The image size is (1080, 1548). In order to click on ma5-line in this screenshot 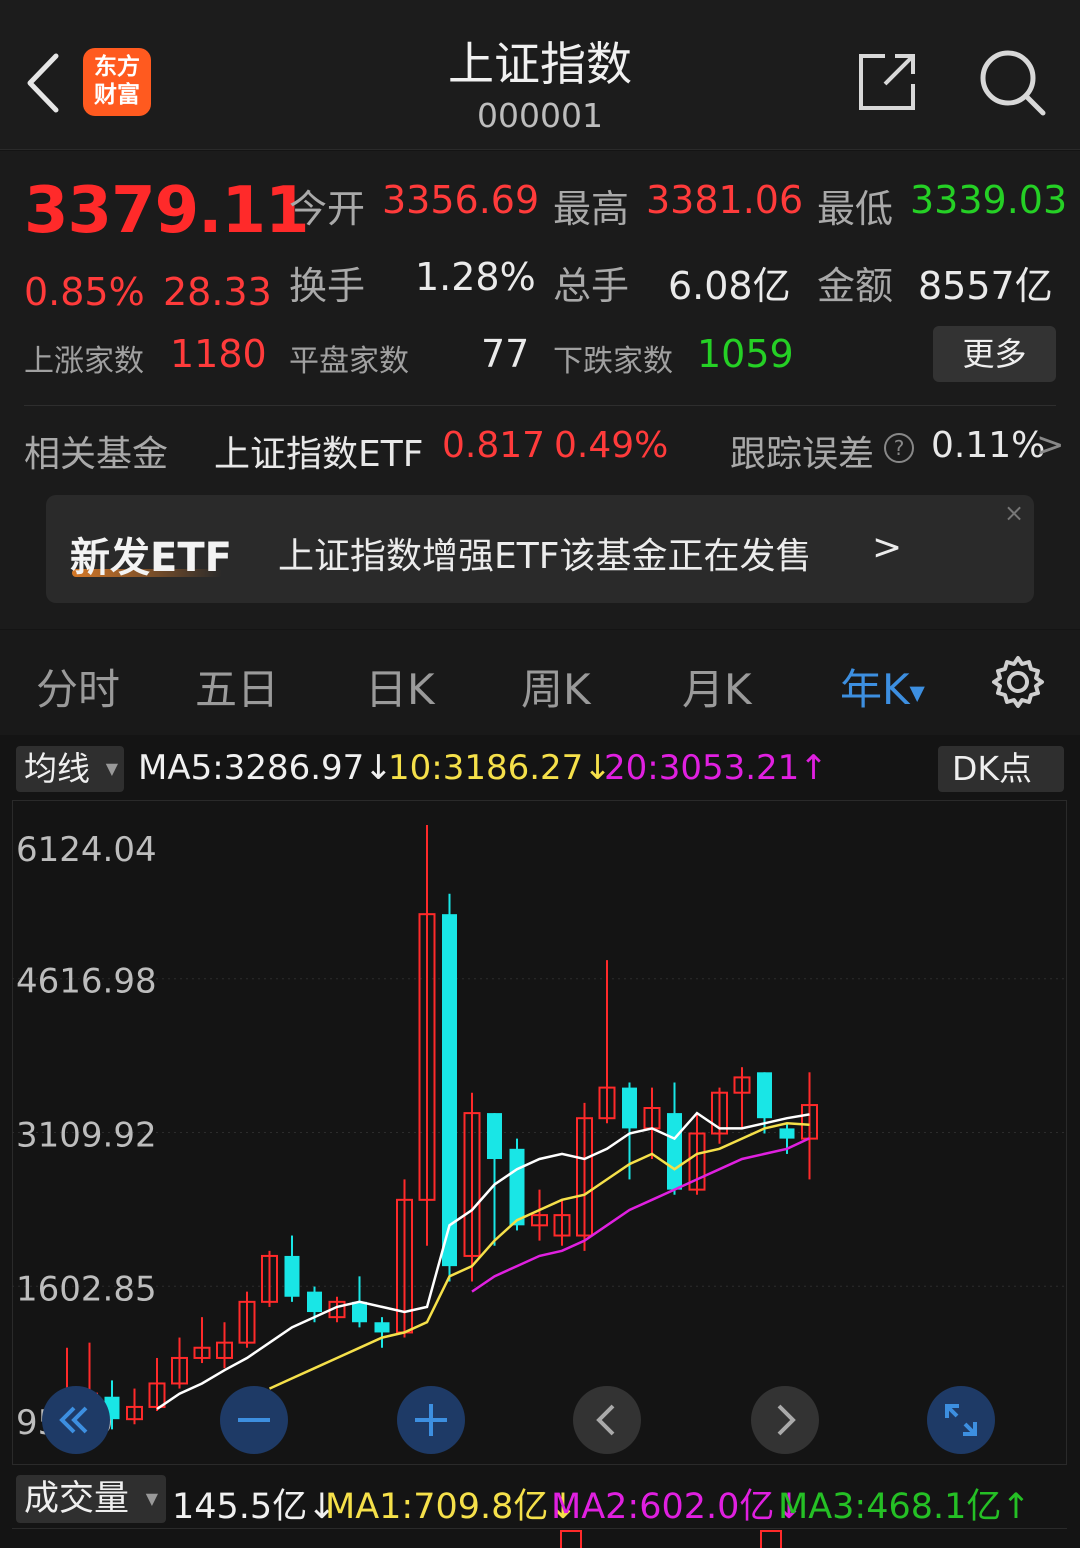, I will do `click(483, 1261)`.